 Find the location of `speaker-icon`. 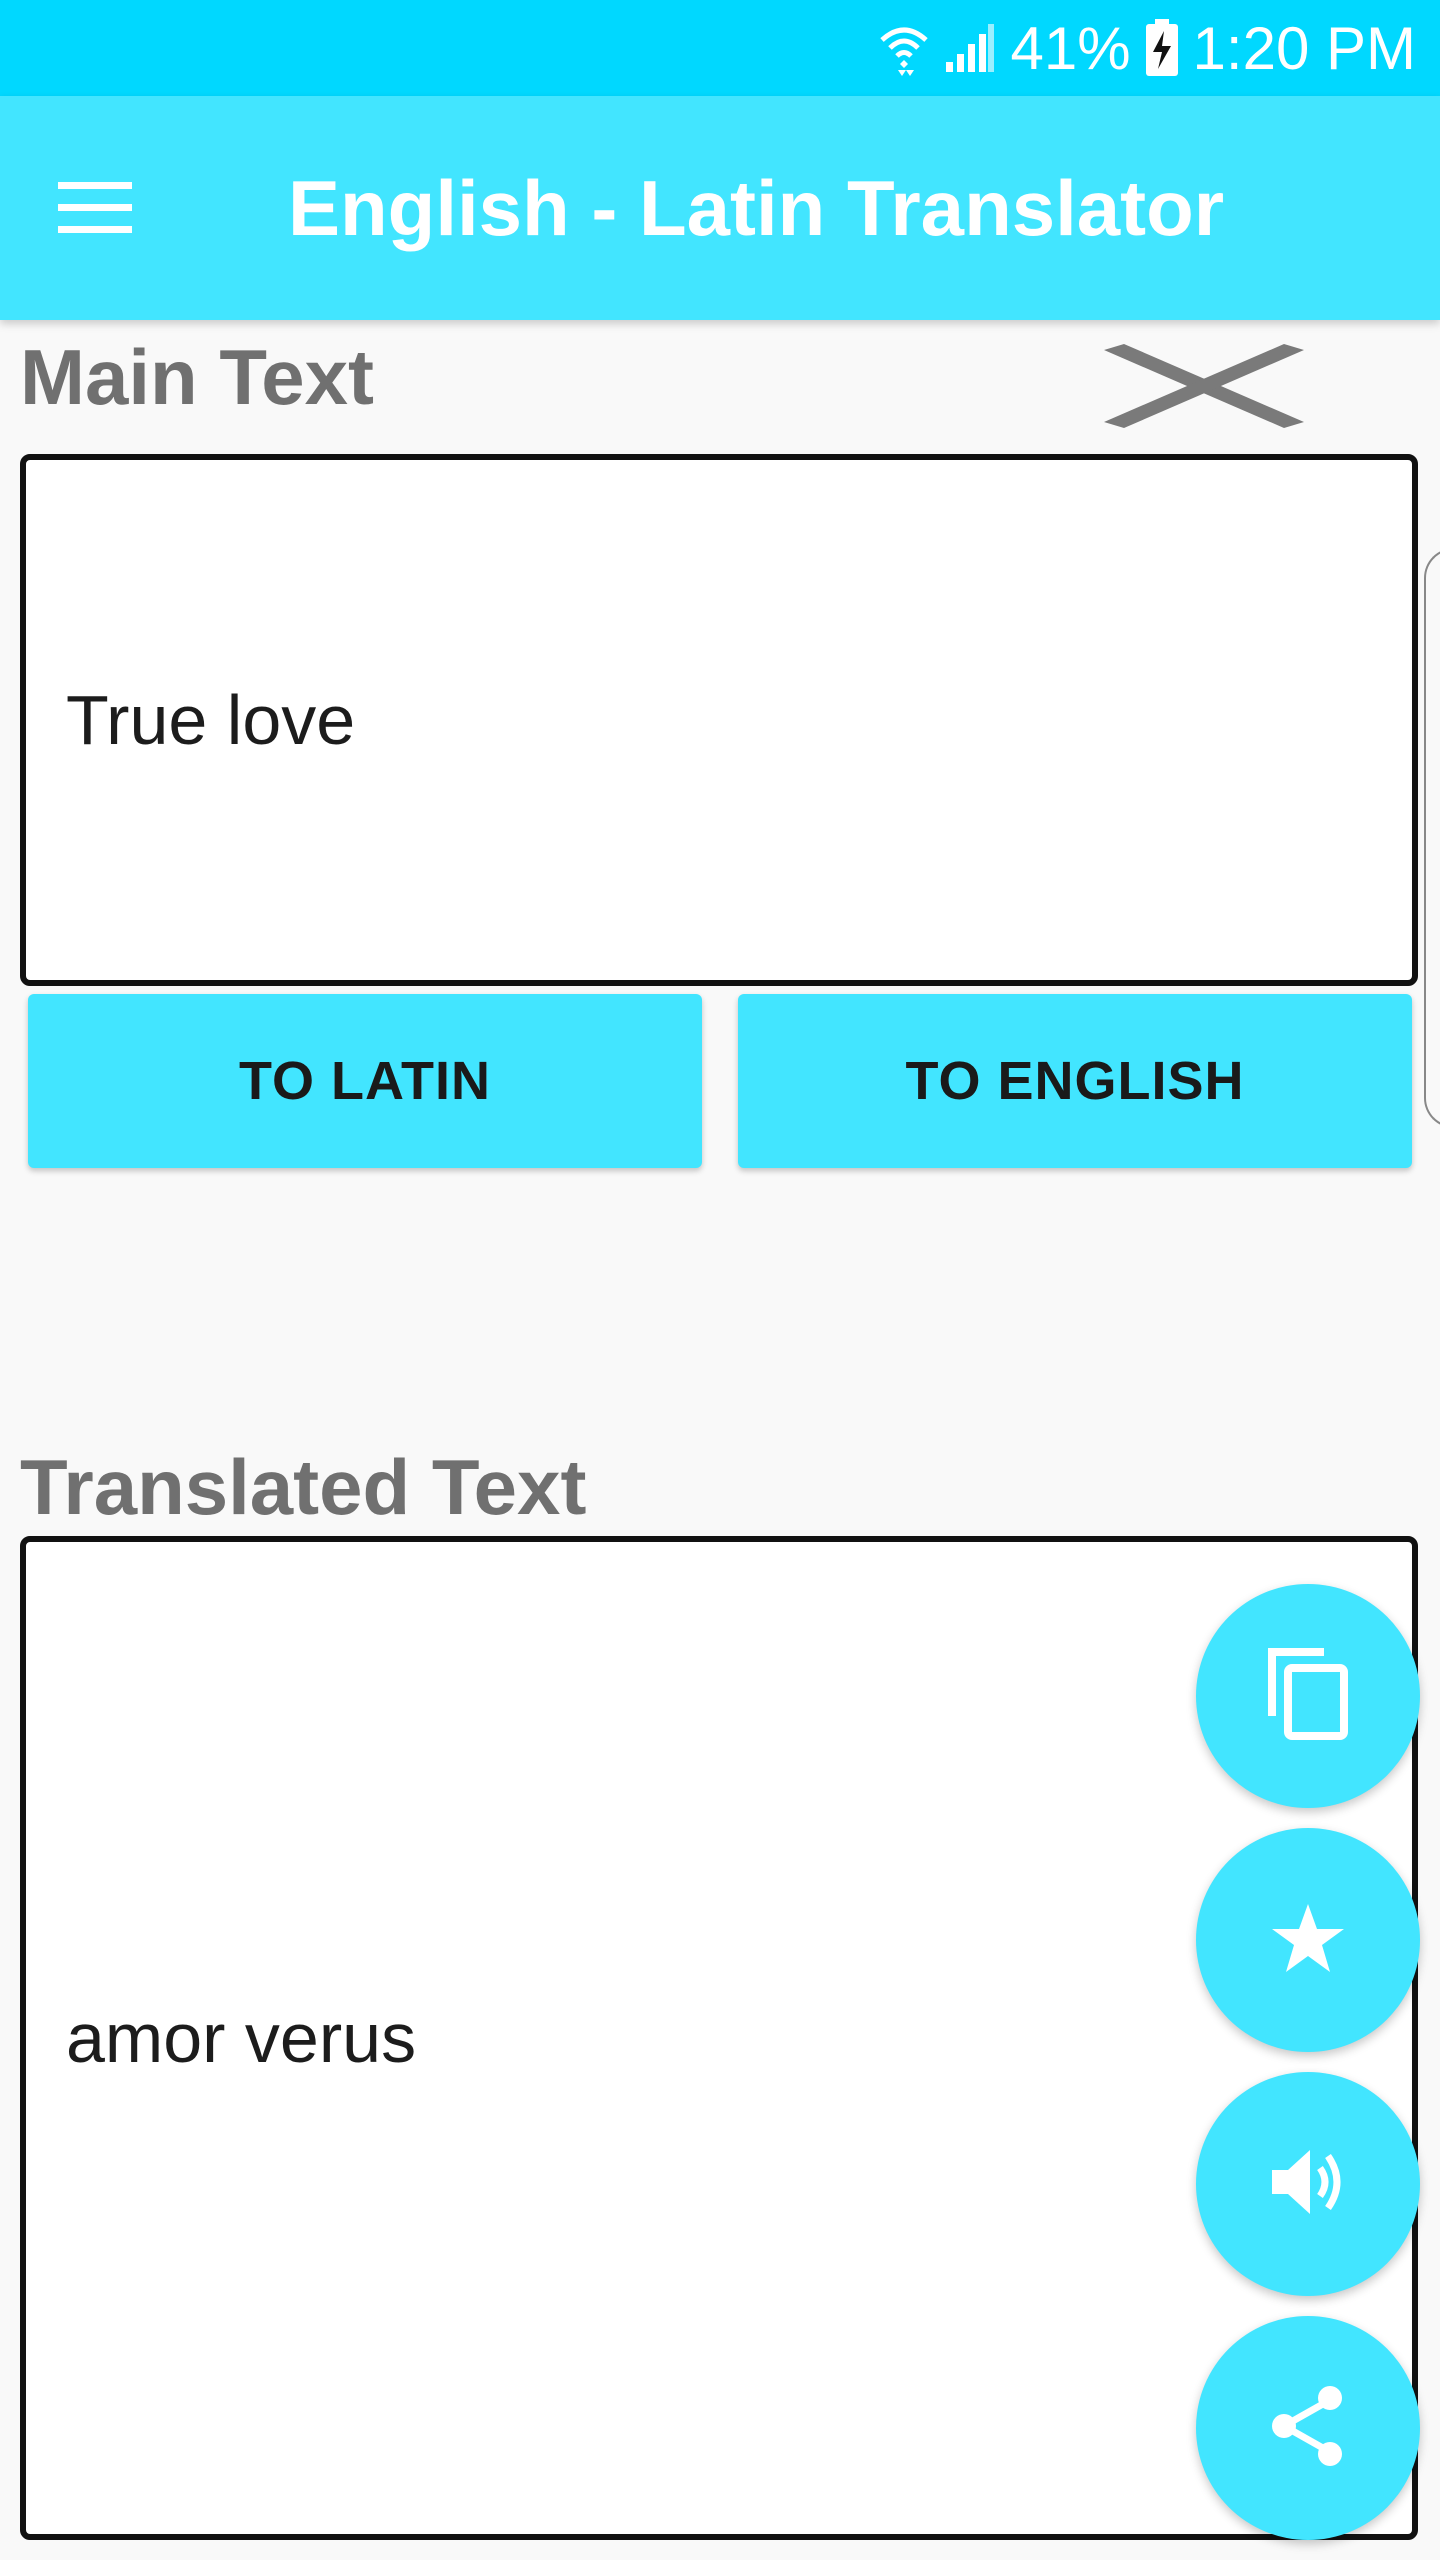

speaker-icon is located at coordinates (1308, 2184).